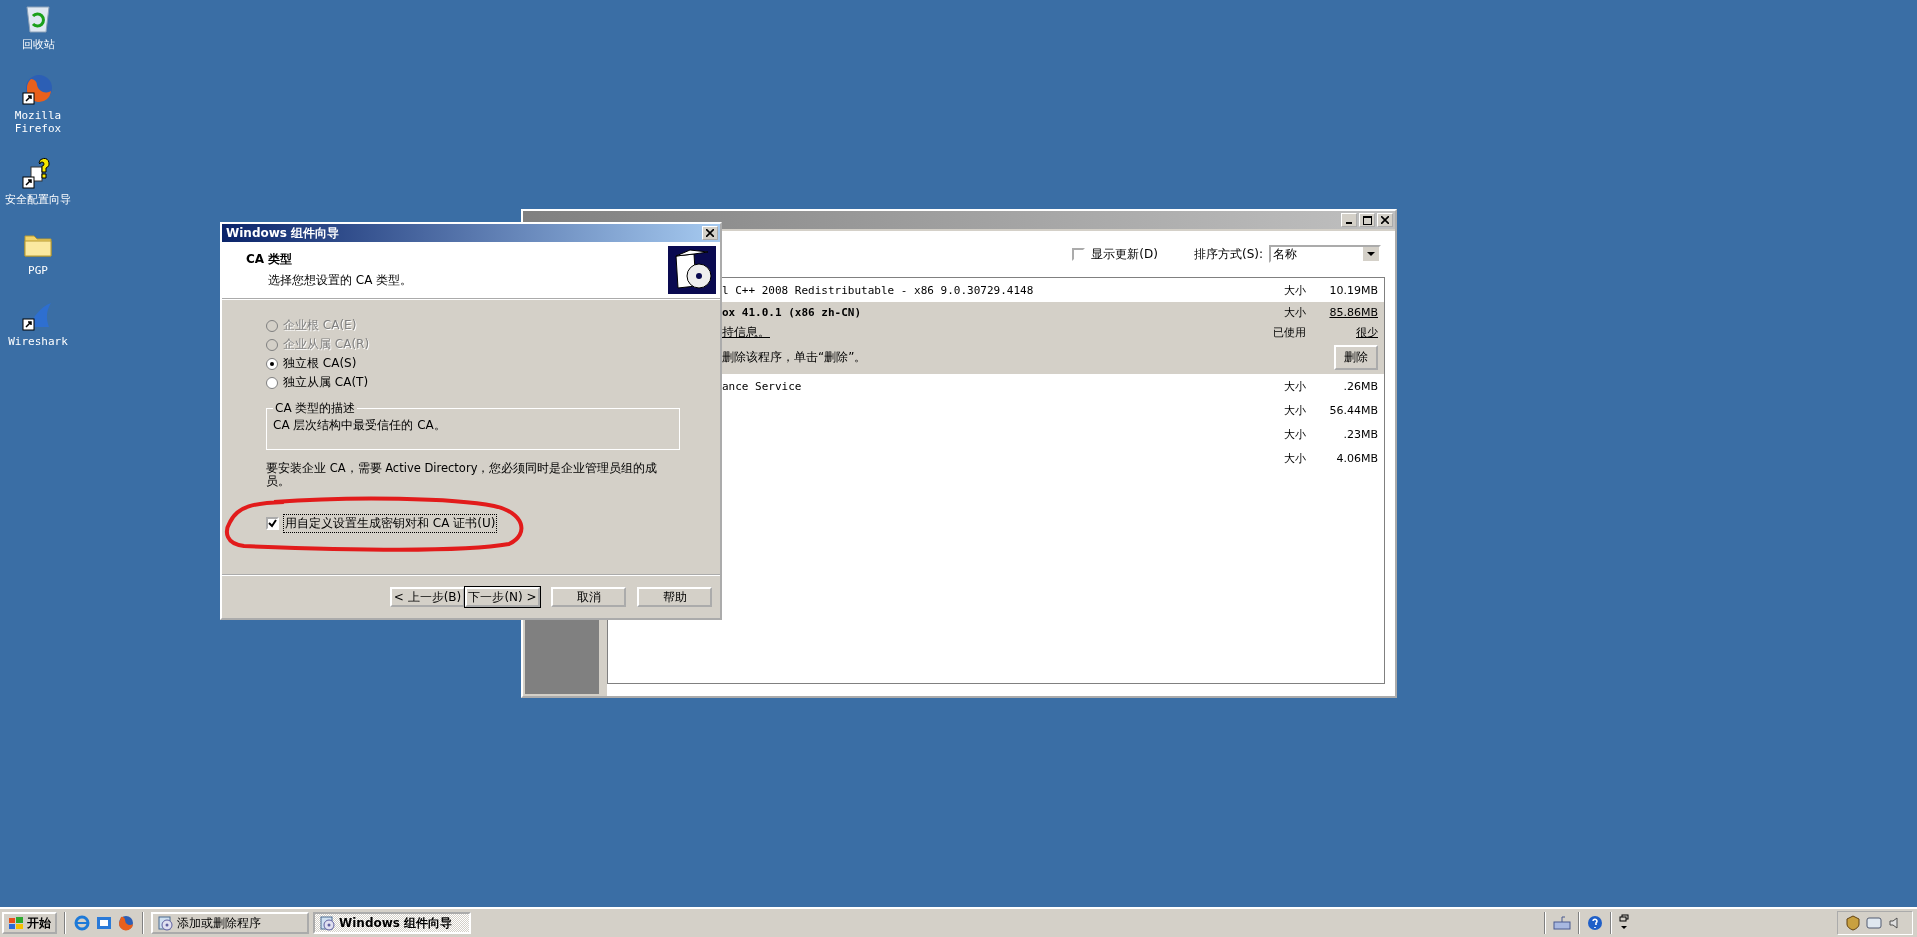 The height and width of the screenshot is (937, 1917). What do you see at coordinates (795, 357) in the screenshot?
I see `remove-hint: 删除该程序，单击“删除”。` at bounding box center [795, 357].